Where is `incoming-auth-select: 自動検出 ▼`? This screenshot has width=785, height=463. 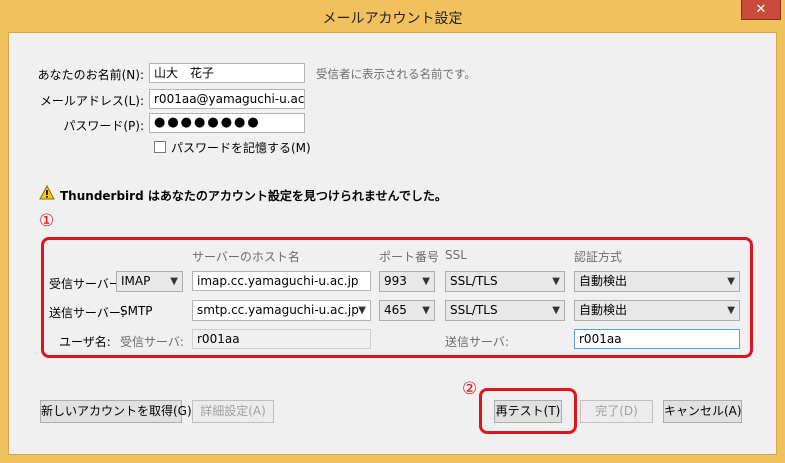 incoming-auth-select: 自動検出 ▼ is located at coordinates (657, 281).